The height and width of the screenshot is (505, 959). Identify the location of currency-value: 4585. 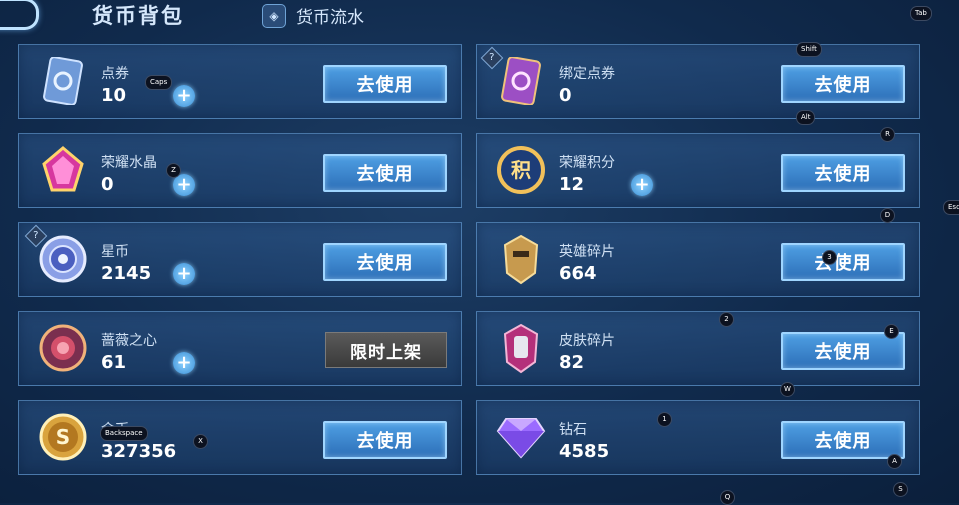
(584, 451).